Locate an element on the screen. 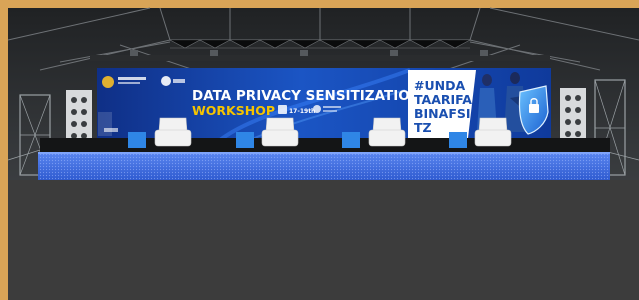 This screenshot has width=639, height=300. hashtag-line-1: #UNDA is located at coordinates (439, 85).